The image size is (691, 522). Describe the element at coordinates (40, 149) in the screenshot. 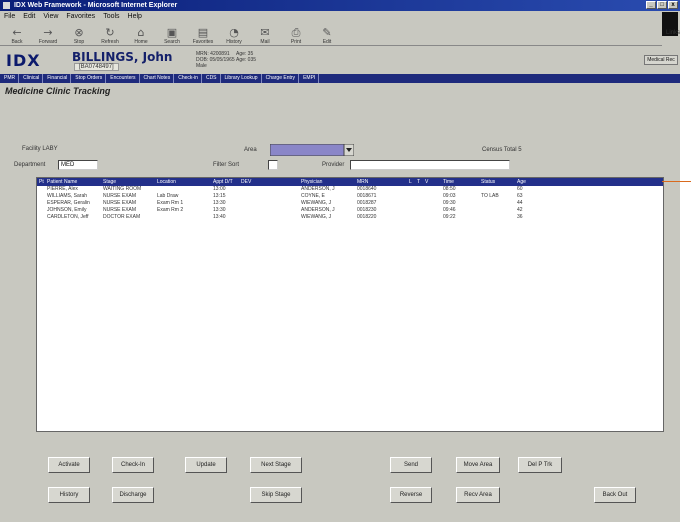

I see `facility-label: Facility LABY` at that location.